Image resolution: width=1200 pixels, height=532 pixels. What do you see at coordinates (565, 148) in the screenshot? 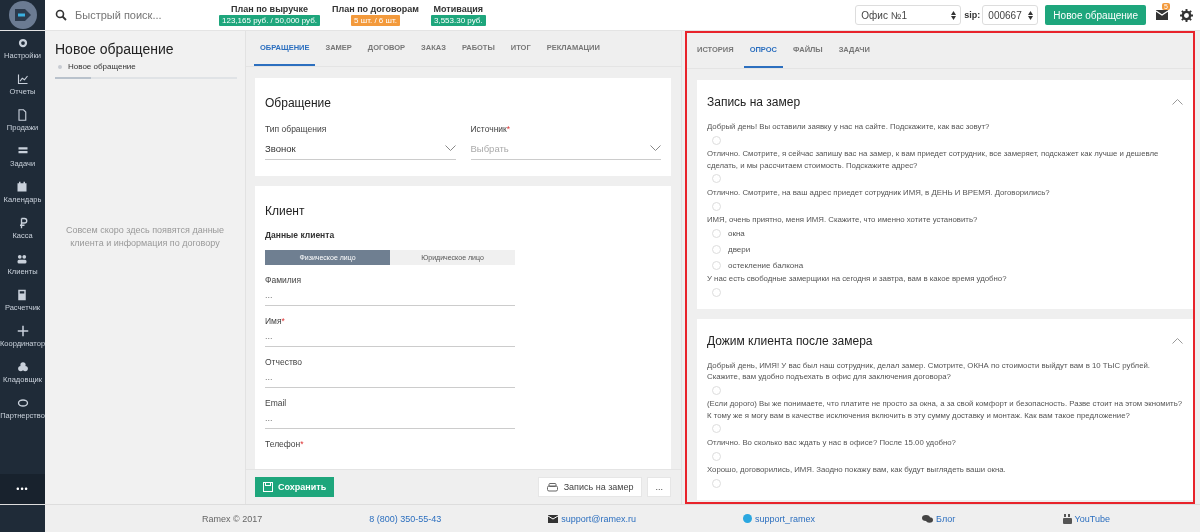
I see `dropdown-field: Выбрать` at bounding box center [565, 148].